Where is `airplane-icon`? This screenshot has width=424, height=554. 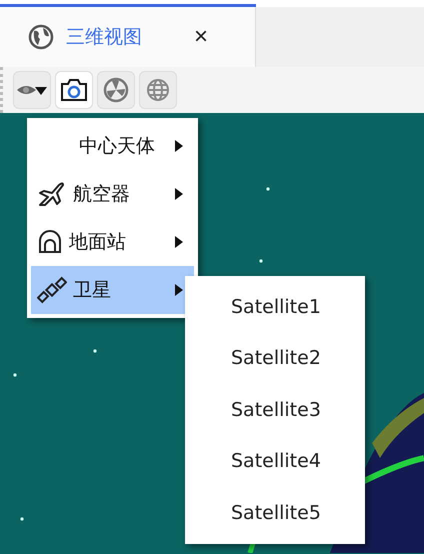 airplane-icon is located at coordinates (52, 194).